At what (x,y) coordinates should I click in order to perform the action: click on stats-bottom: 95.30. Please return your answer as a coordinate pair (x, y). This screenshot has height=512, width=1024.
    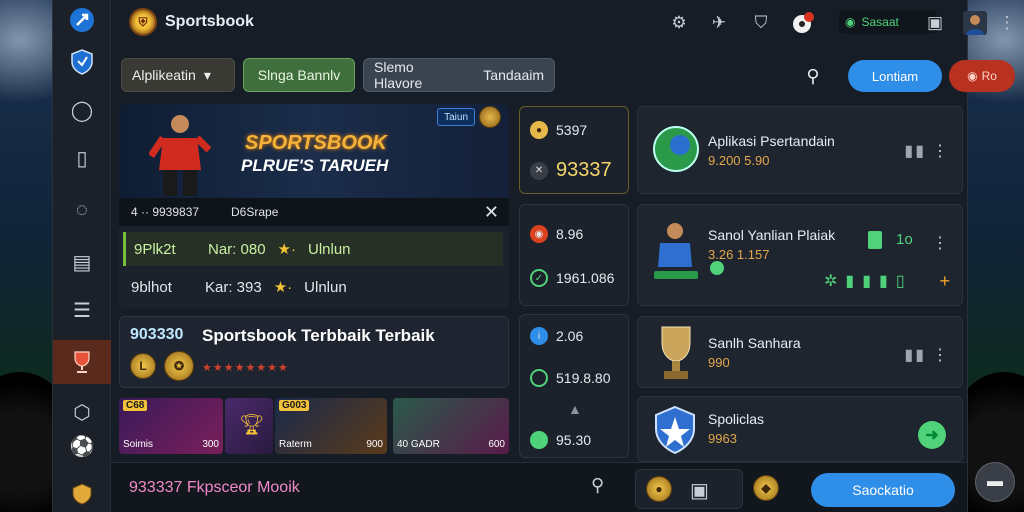
    Looking at the image, I should click on (574, 440).